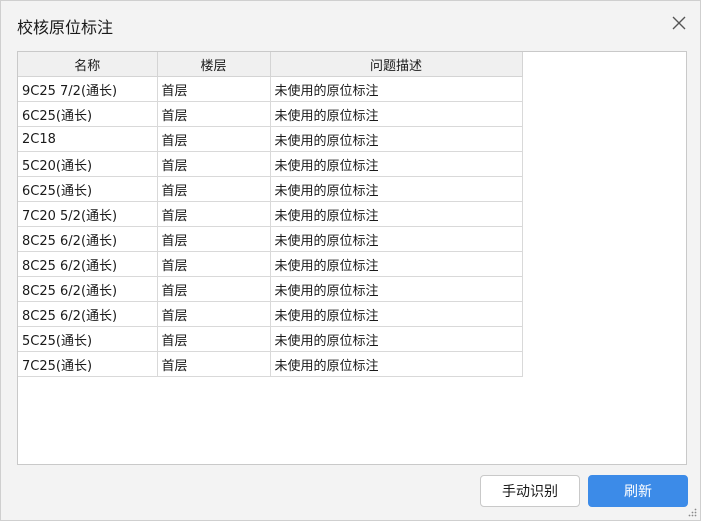  Describe the element at coordinates (350, 25) in the screenshot. I see `title-bar: 校核原位标注` at that location.